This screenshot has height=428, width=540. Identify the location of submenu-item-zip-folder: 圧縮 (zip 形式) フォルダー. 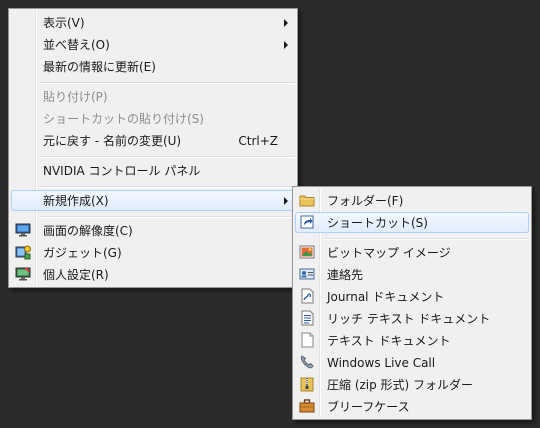
(412, 384).